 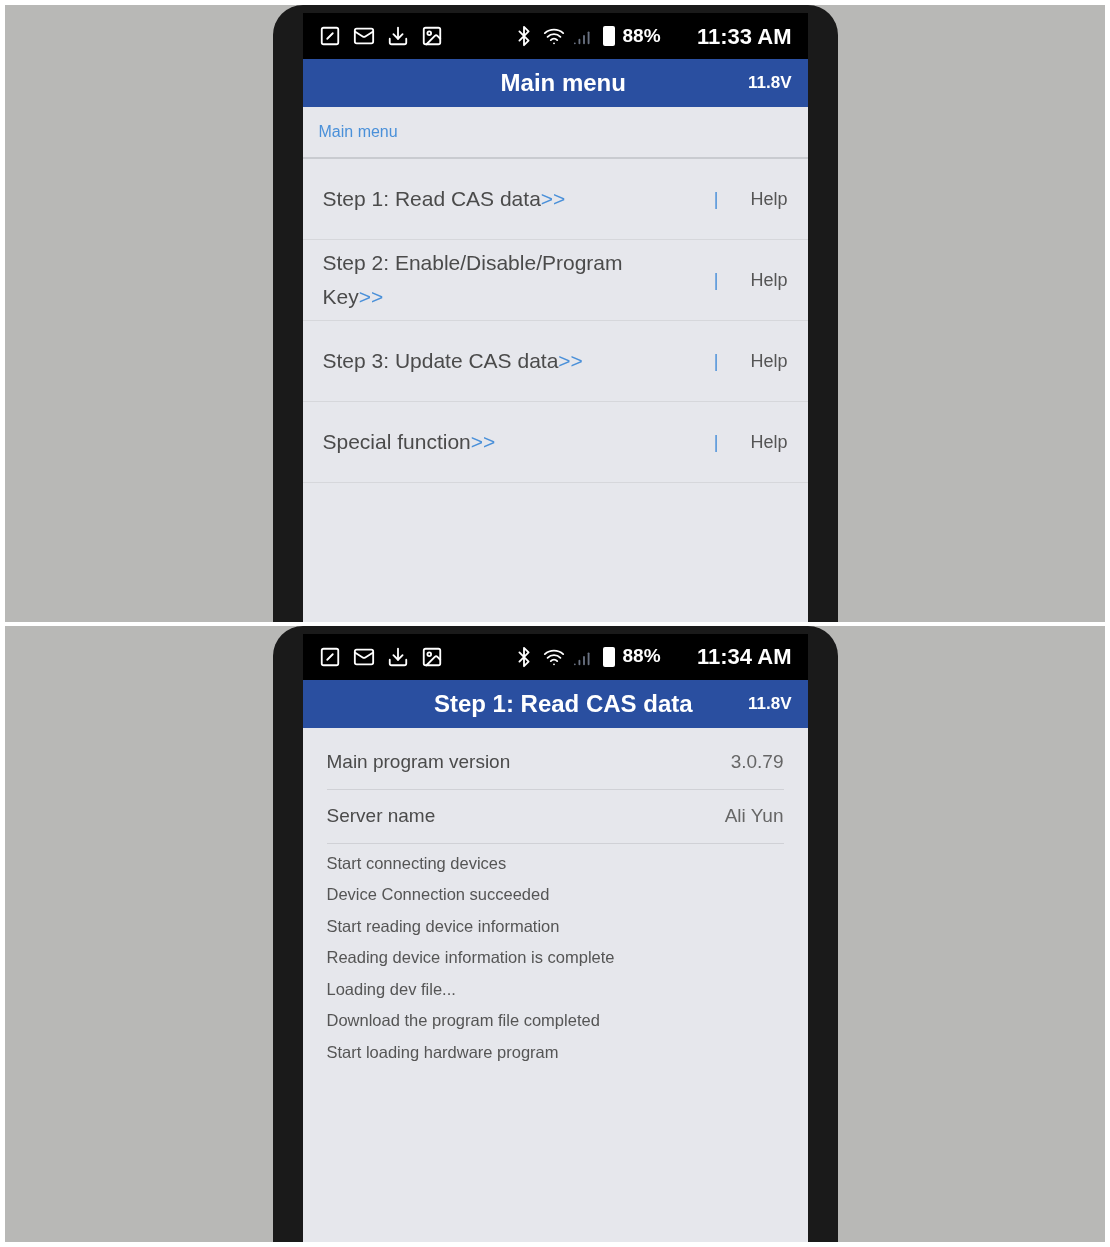 I want to click on clock-time: 11:33 AM, so click(x=744, y=36).